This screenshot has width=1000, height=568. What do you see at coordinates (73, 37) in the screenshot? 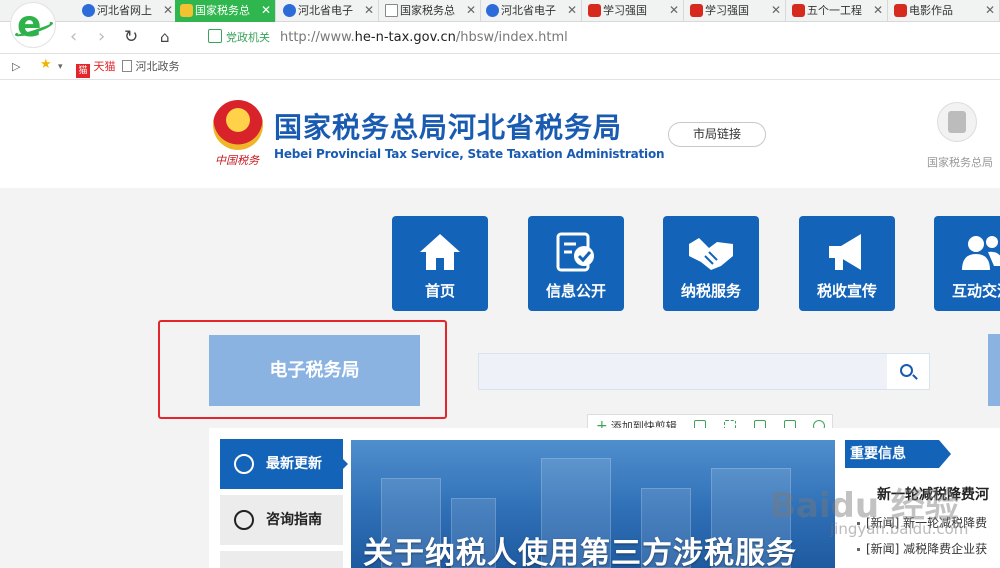
I see `back-arrow-icon: ‹` at bounding box center [73, 37].